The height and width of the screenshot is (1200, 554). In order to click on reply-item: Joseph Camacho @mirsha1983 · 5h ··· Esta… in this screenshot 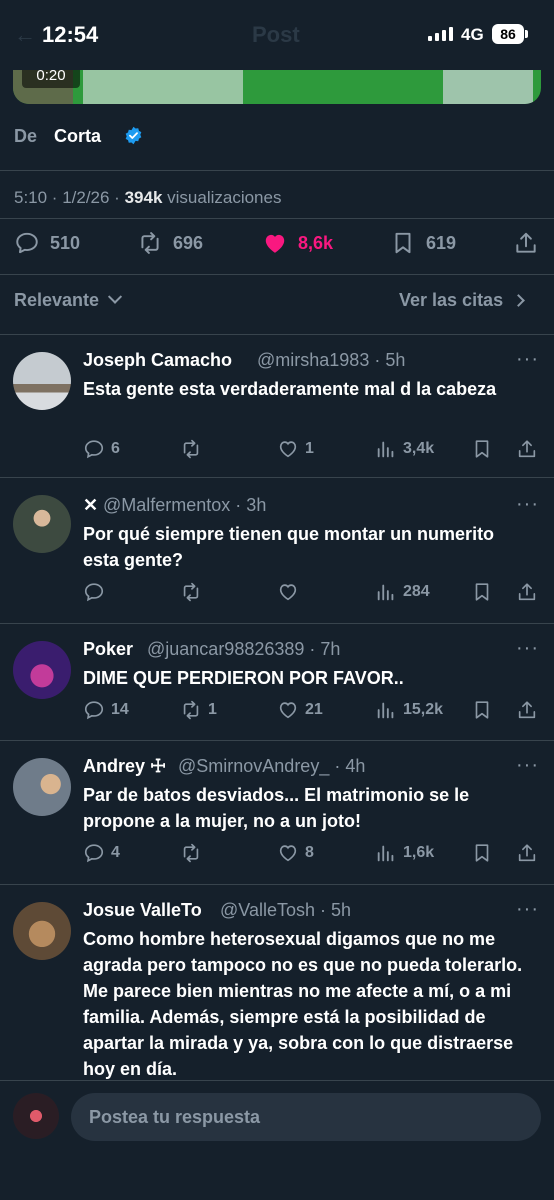, I will do `click(277, 405)`.